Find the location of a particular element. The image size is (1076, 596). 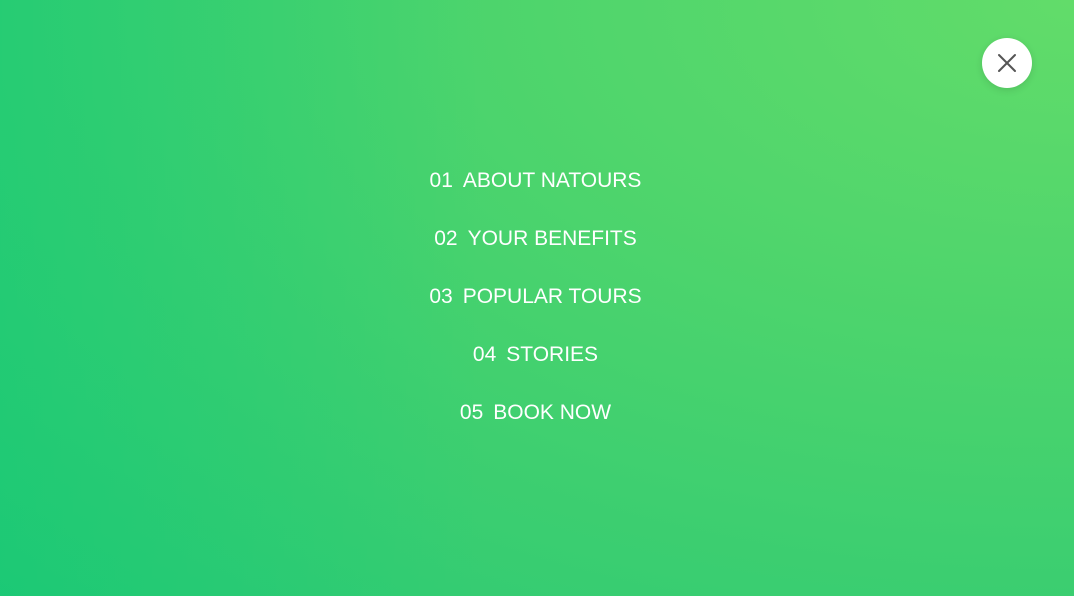

nav-link-number: 02 is located at coordinates (446, 238).